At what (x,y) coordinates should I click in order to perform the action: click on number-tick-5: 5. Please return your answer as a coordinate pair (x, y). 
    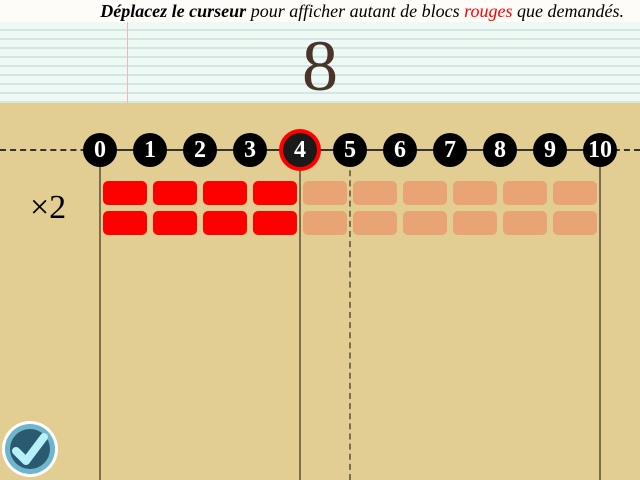
    Looking at the image, I should click on (350, 150).